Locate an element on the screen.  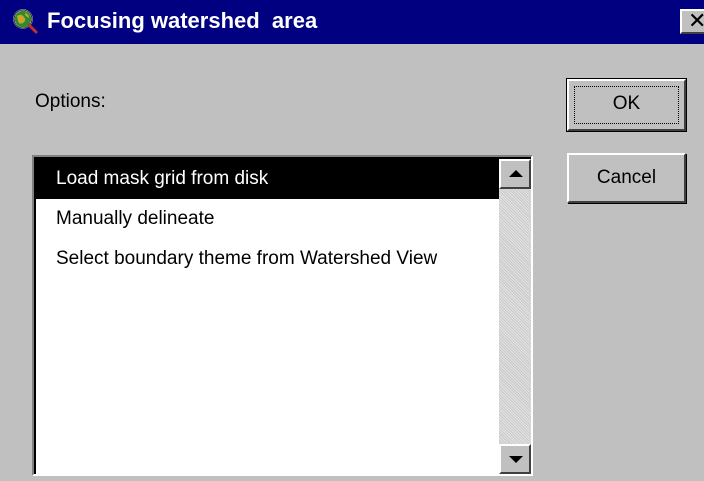
cancel-button-label: Cancel is located at coordinates (626, 177).